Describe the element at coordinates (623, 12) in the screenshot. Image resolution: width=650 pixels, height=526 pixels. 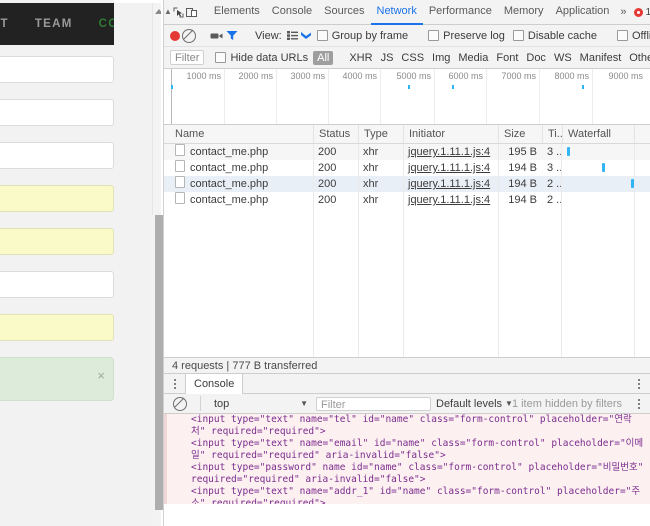
I see `more-tabs-icon: »` at that location.